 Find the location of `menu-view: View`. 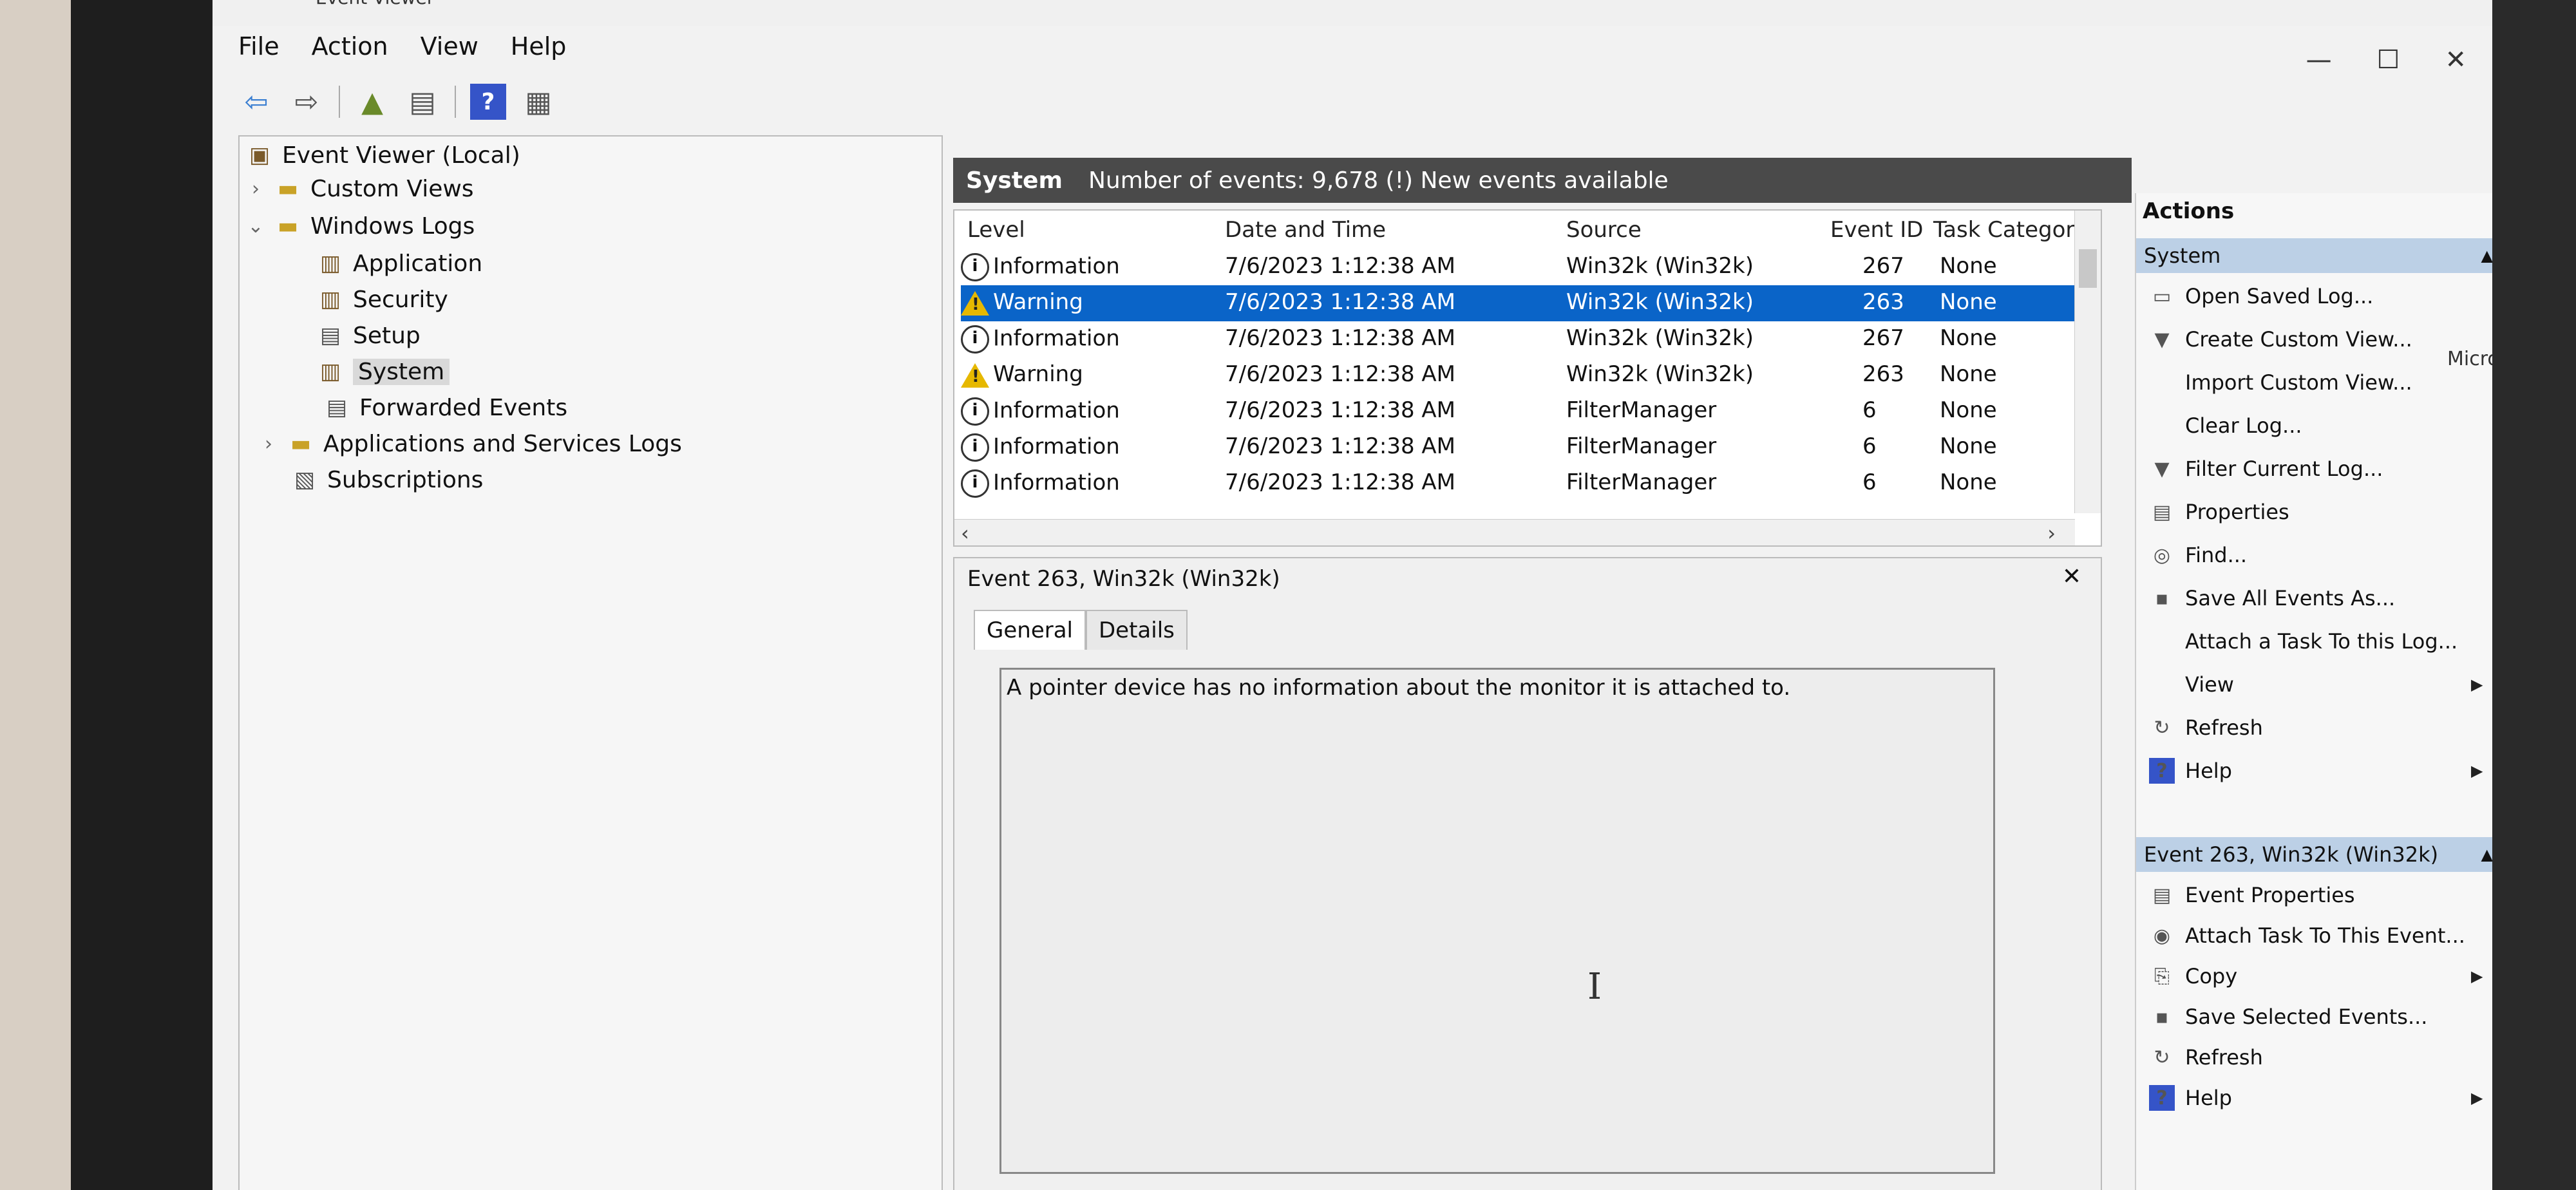

menu-view: View is located at coordinates (449, 46).